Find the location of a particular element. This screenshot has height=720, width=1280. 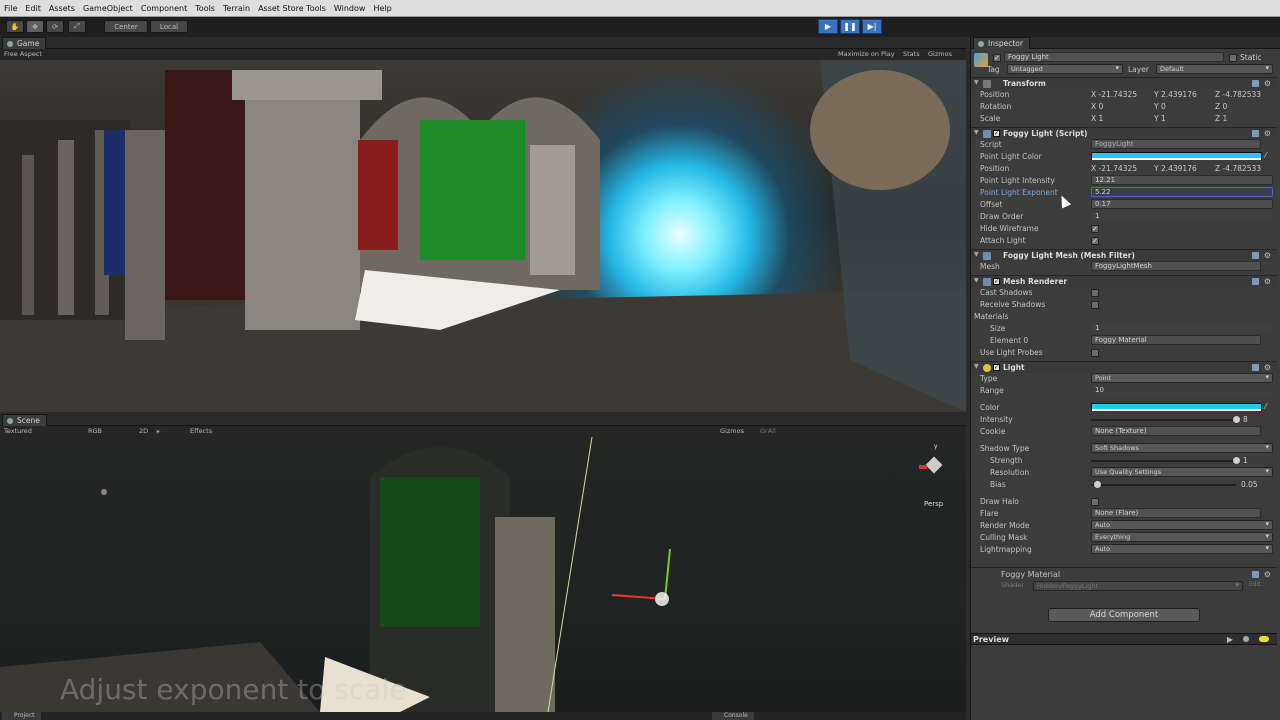

point-light-exponent-field: 5.22 is located at coordinates (1182, 192).